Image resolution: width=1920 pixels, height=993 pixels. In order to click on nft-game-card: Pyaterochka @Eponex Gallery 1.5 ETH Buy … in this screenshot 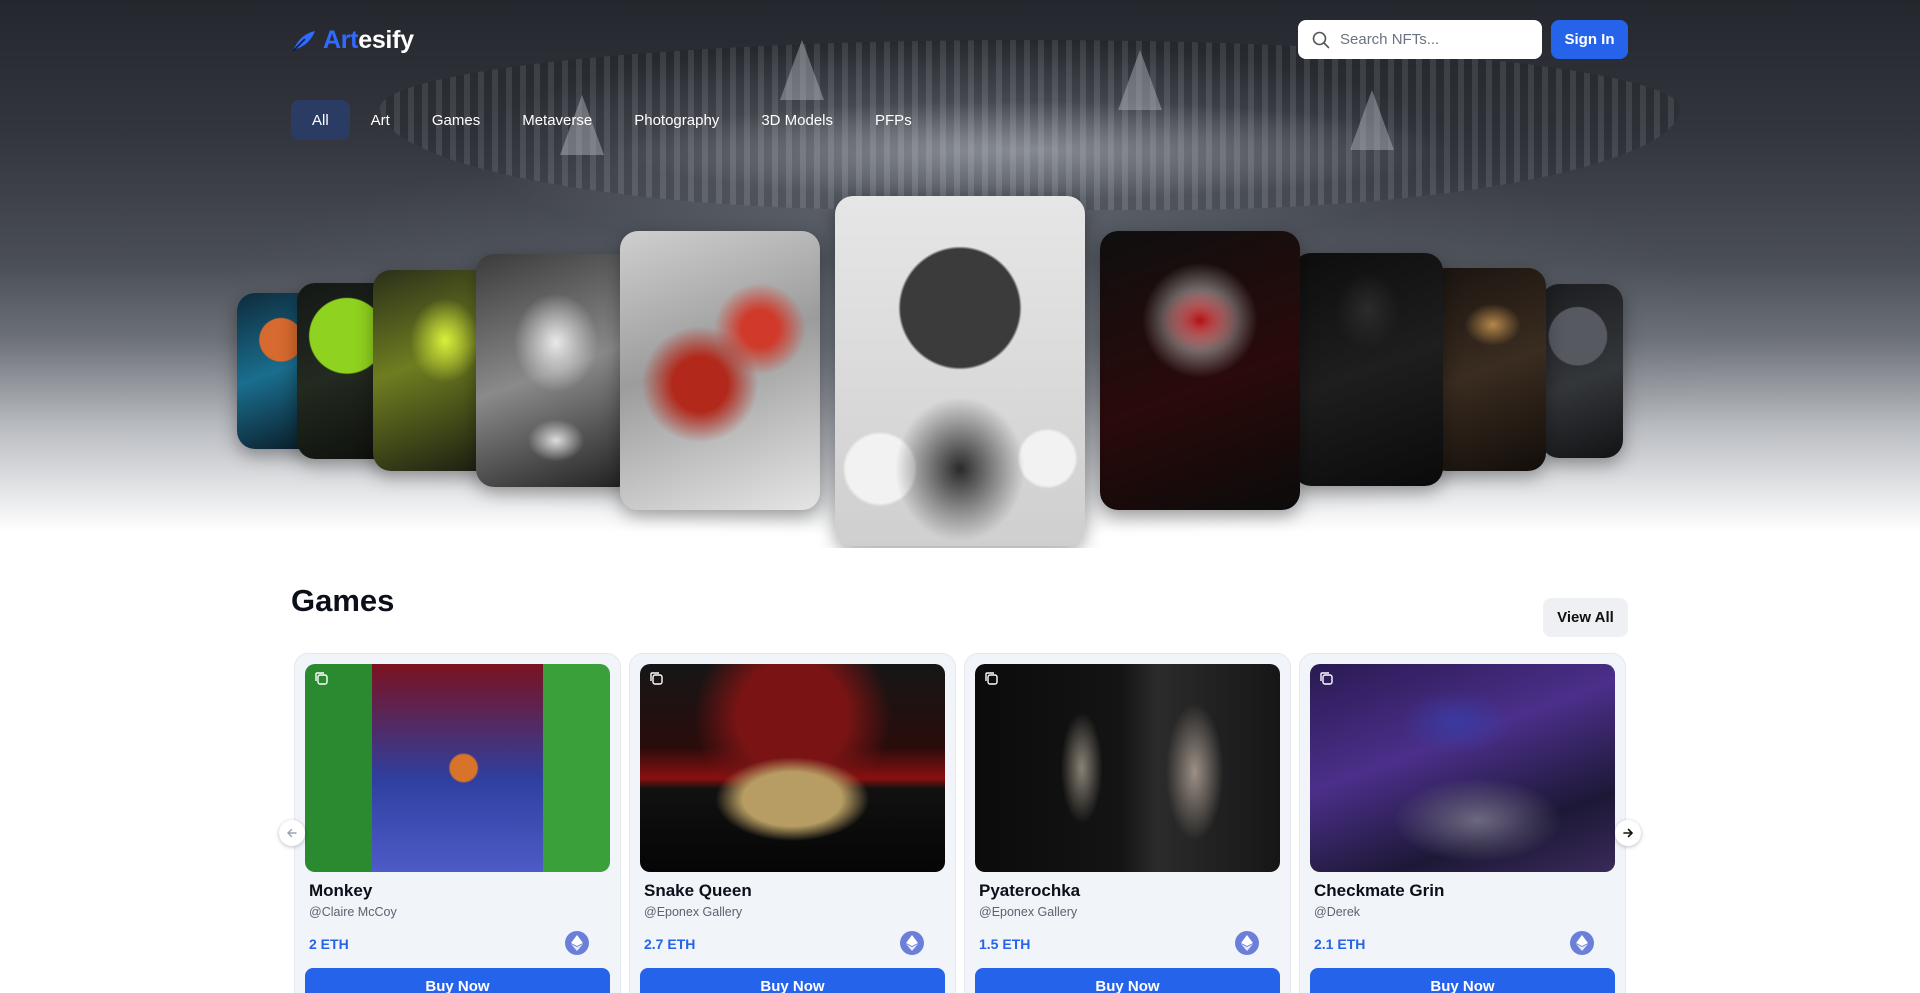, I will do `click(1127, 823)`.